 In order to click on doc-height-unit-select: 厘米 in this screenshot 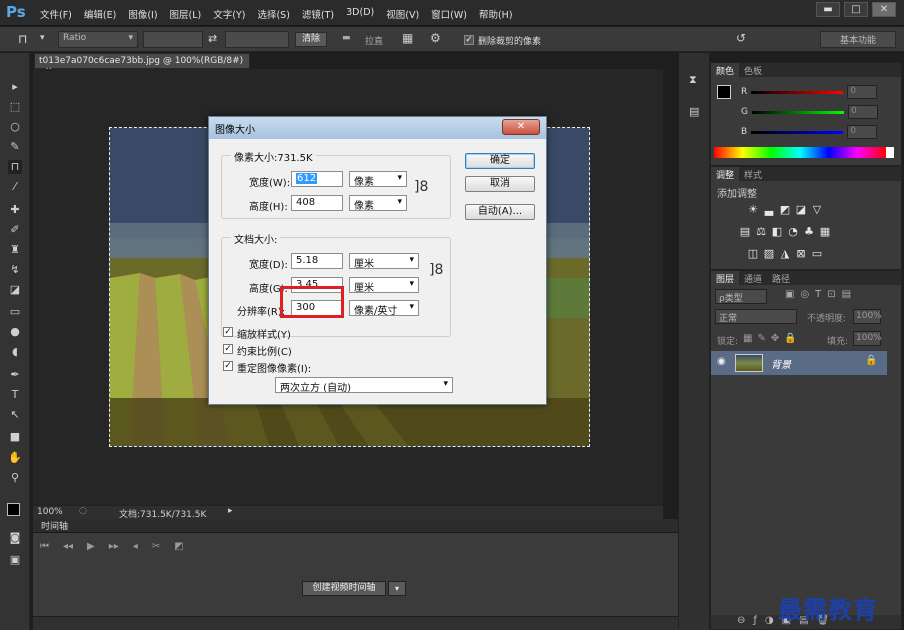, I will do `click(384, 285)`.